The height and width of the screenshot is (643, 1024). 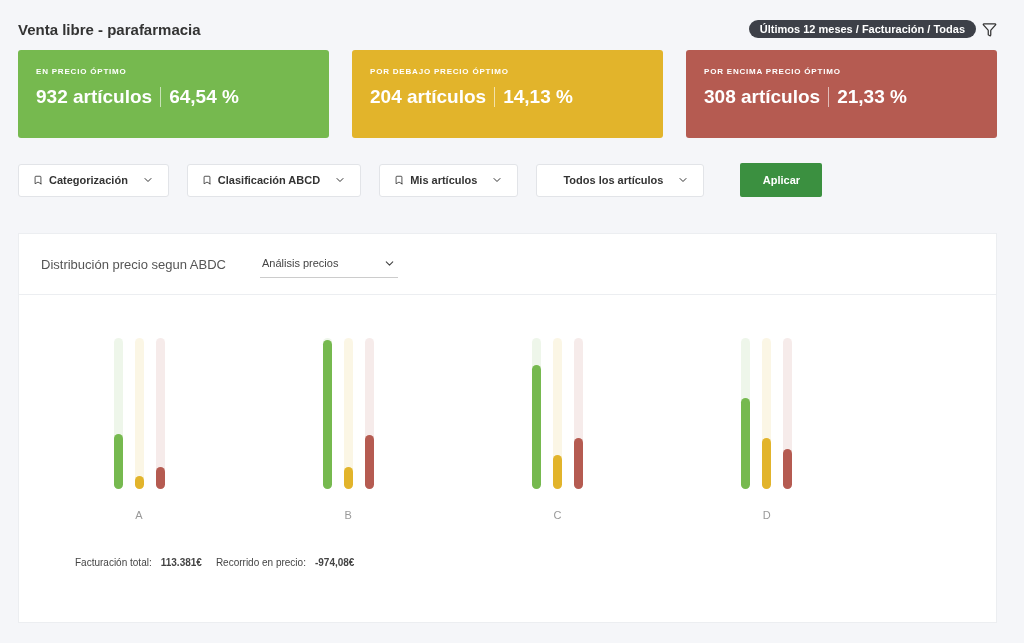 I want to click on total-label: Facturación total:, so click(x=113, y=562).